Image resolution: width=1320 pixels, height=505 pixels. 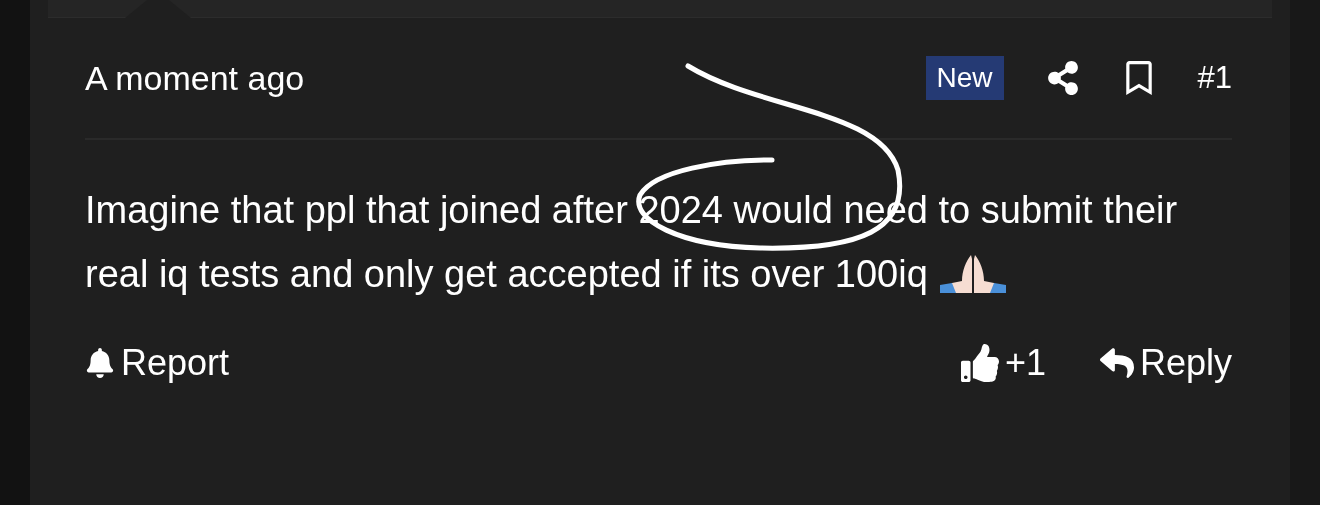 I want to click on praying-hands-icon, so click(x=973, y=273).